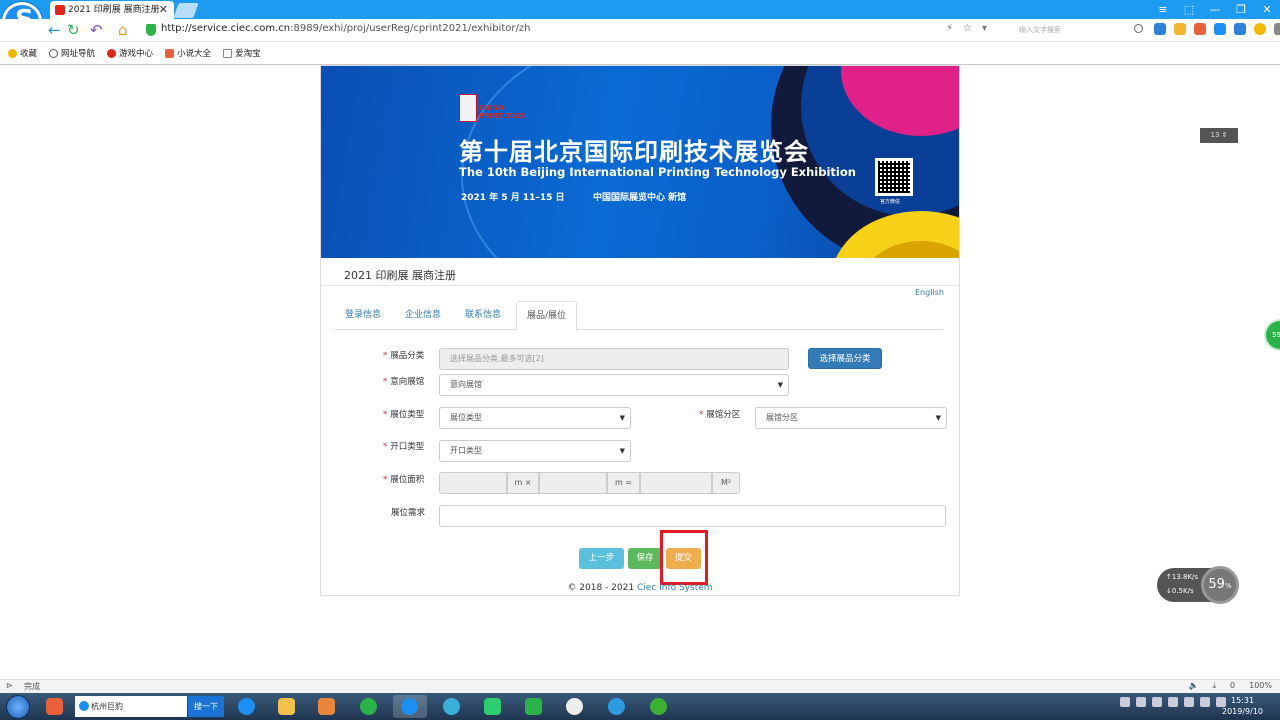 Image resolution: width=1280 pixels, height=720 pixels. What do you see at coordinates (483, 315) in the screenshot?
I see `tab-contact-info: 联系信息` at bounding box center [483, 315].